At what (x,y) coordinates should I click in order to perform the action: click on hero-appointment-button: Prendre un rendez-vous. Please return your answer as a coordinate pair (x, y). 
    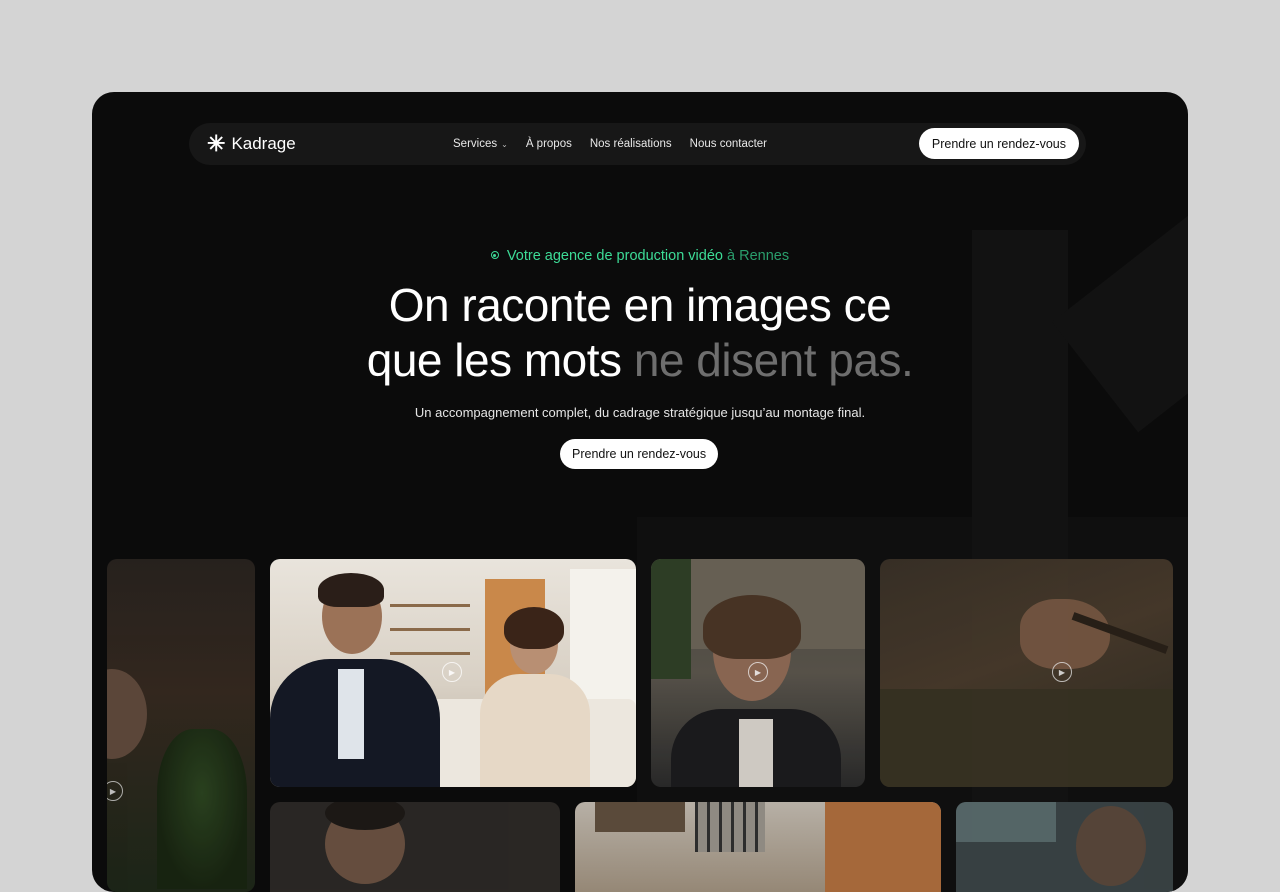
    Looking at the image, I should click on (639, 454).